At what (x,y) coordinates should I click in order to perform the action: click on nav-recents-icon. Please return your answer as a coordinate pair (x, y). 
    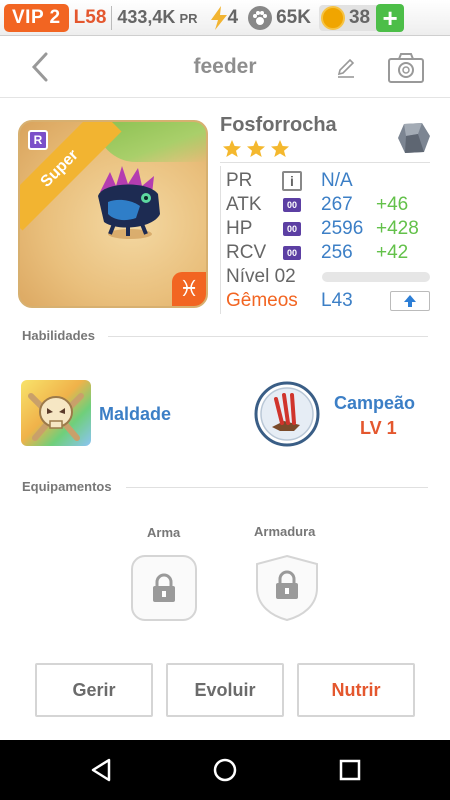
    Looking at the image, I should click on (350, 770).